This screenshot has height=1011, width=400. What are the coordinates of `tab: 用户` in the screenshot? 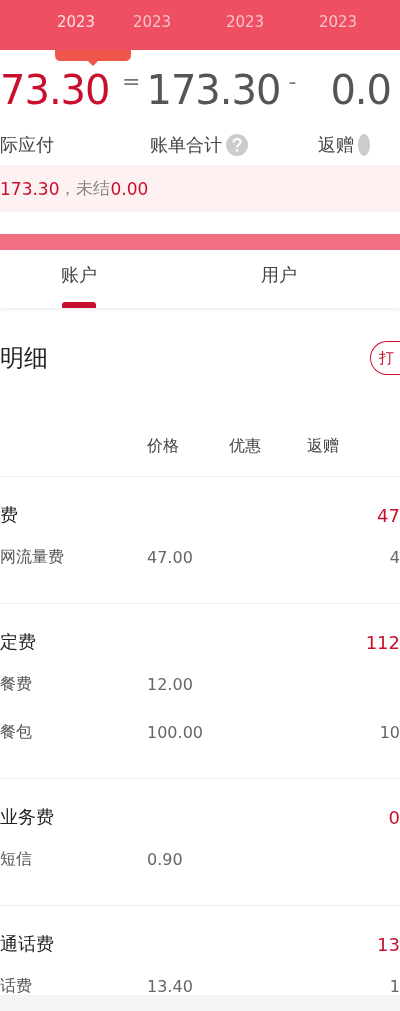 It's located at (278, 279).